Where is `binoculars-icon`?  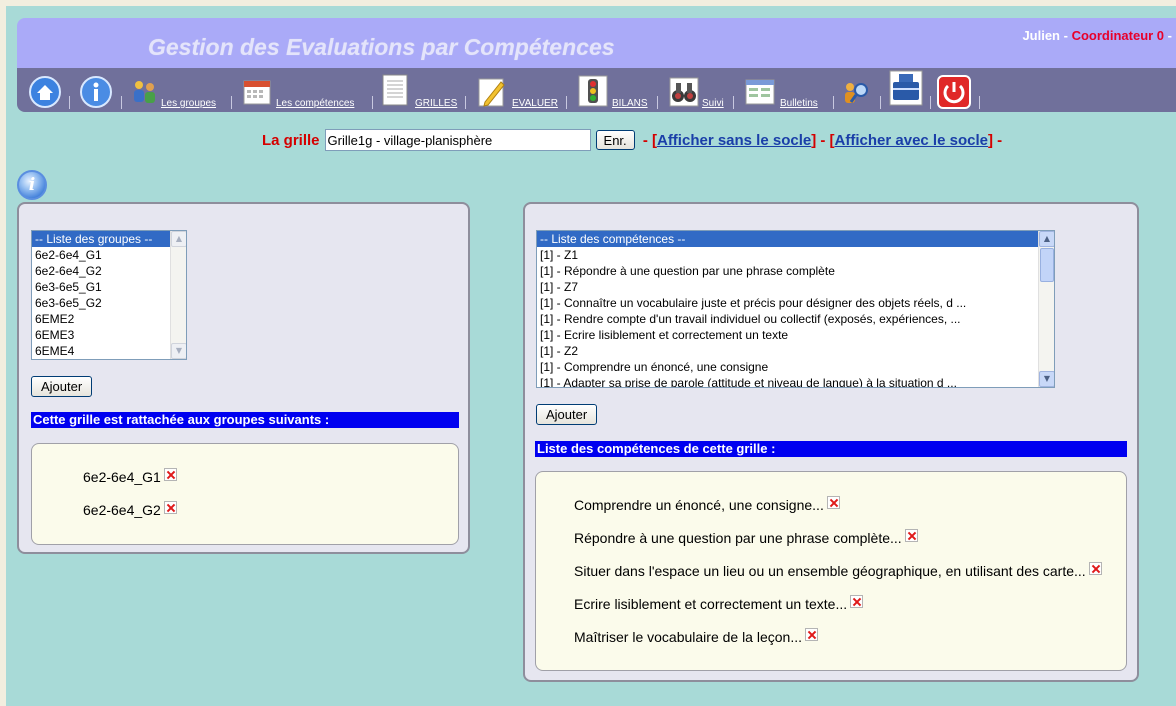 binoculars-icon is located at coordinates (684, 92).